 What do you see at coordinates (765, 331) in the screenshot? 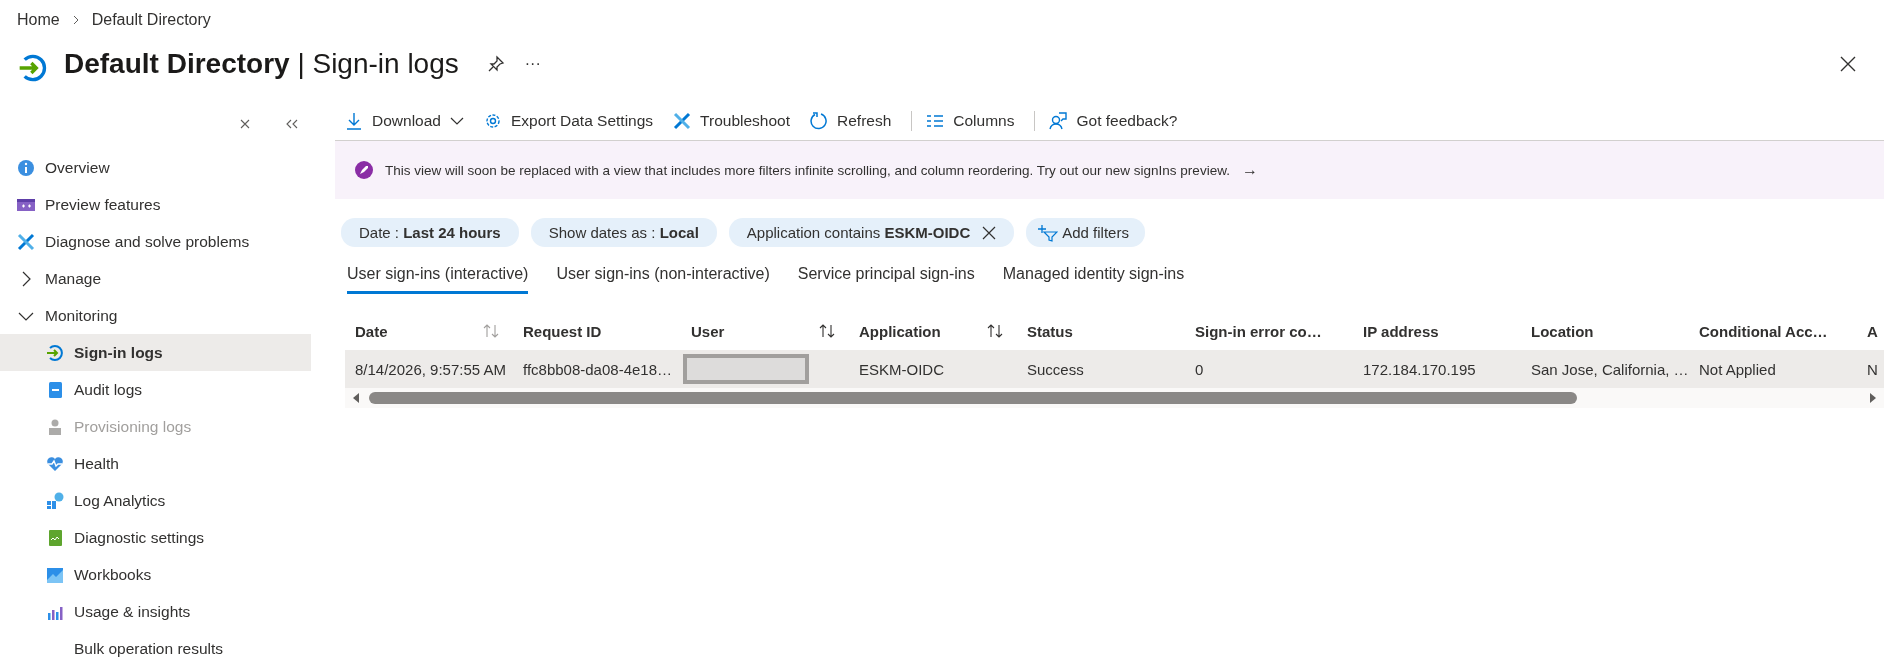
I see `column-header: User` at bounding box center [765, 331].